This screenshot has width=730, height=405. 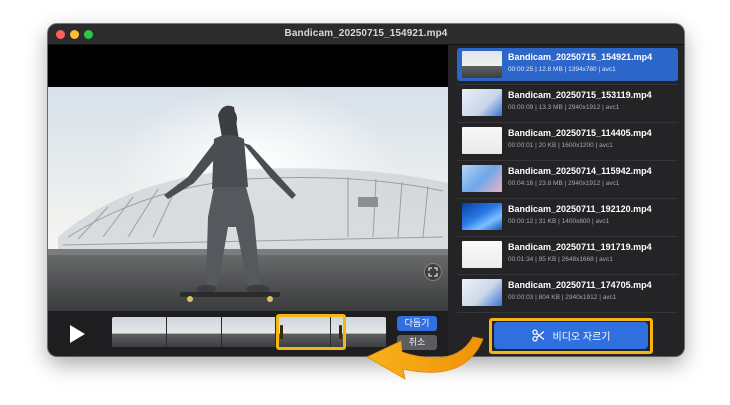 I want to click on file-meta: 00:00:03 | 804 KB | 2940x1912 | avc1, so click(x=562, y=297).